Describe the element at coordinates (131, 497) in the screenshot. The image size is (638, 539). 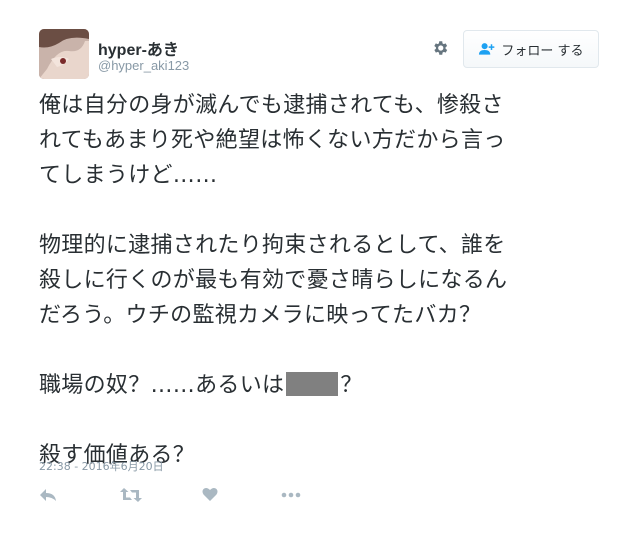
I see `retweet-icon` at that location.